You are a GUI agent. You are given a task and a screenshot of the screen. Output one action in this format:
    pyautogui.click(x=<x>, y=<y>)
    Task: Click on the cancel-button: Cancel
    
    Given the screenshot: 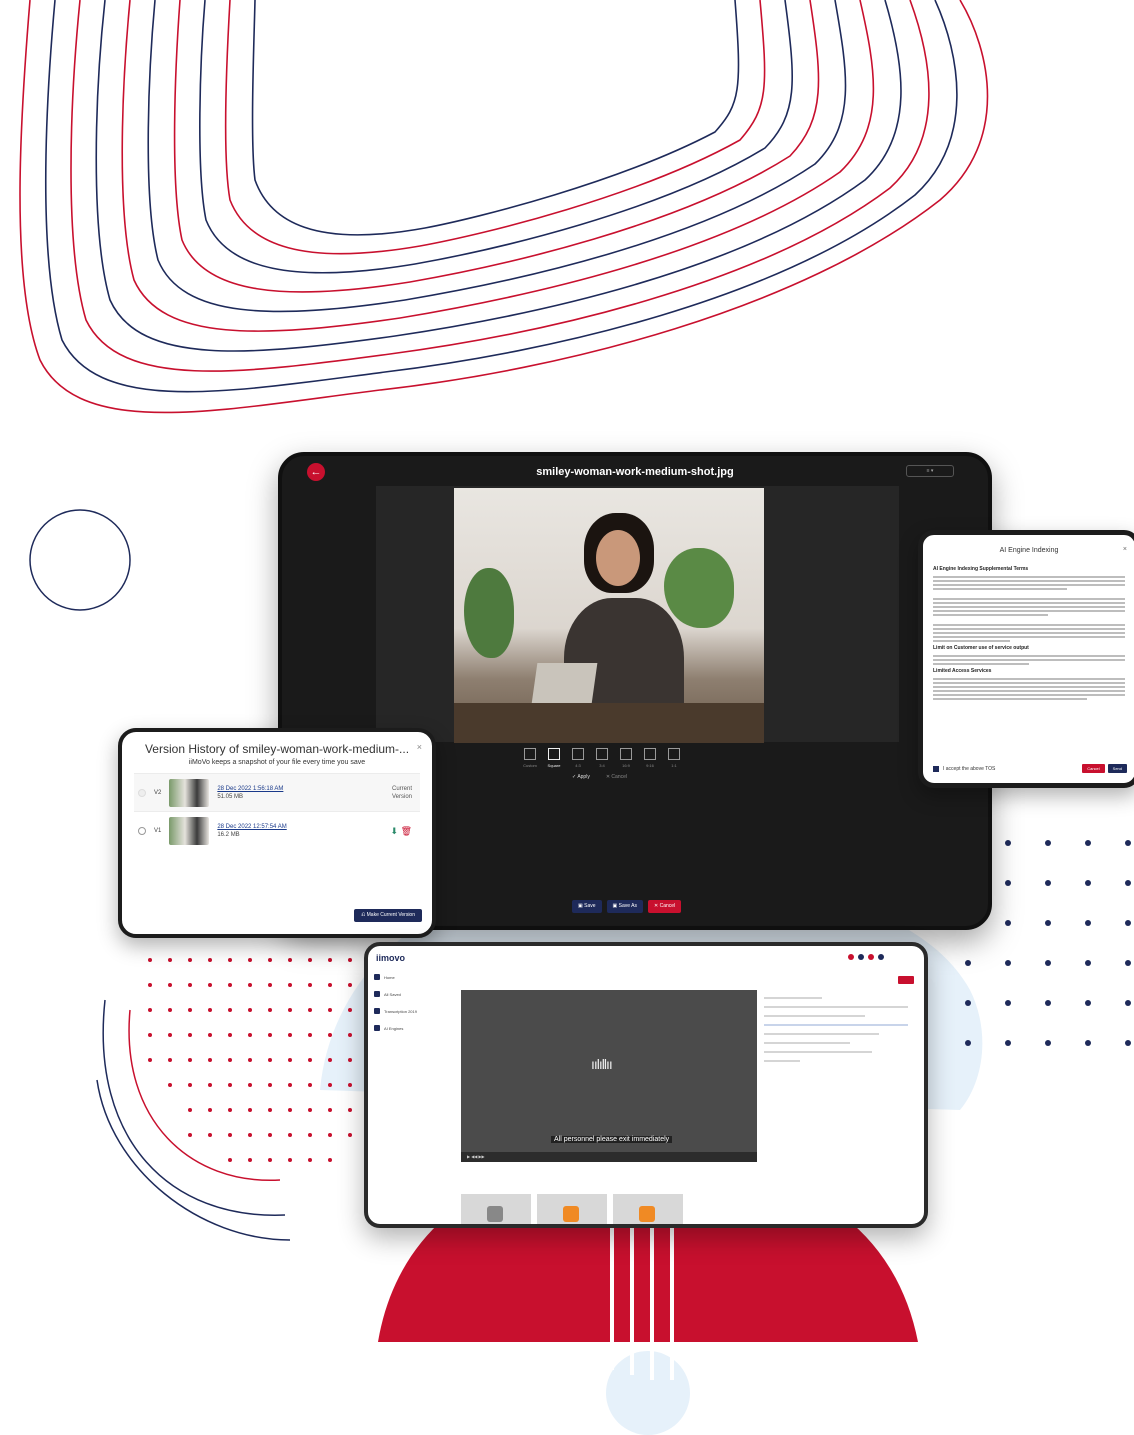 What is the action you would take?
    pyautogui.click(x=1093, y=768)
    